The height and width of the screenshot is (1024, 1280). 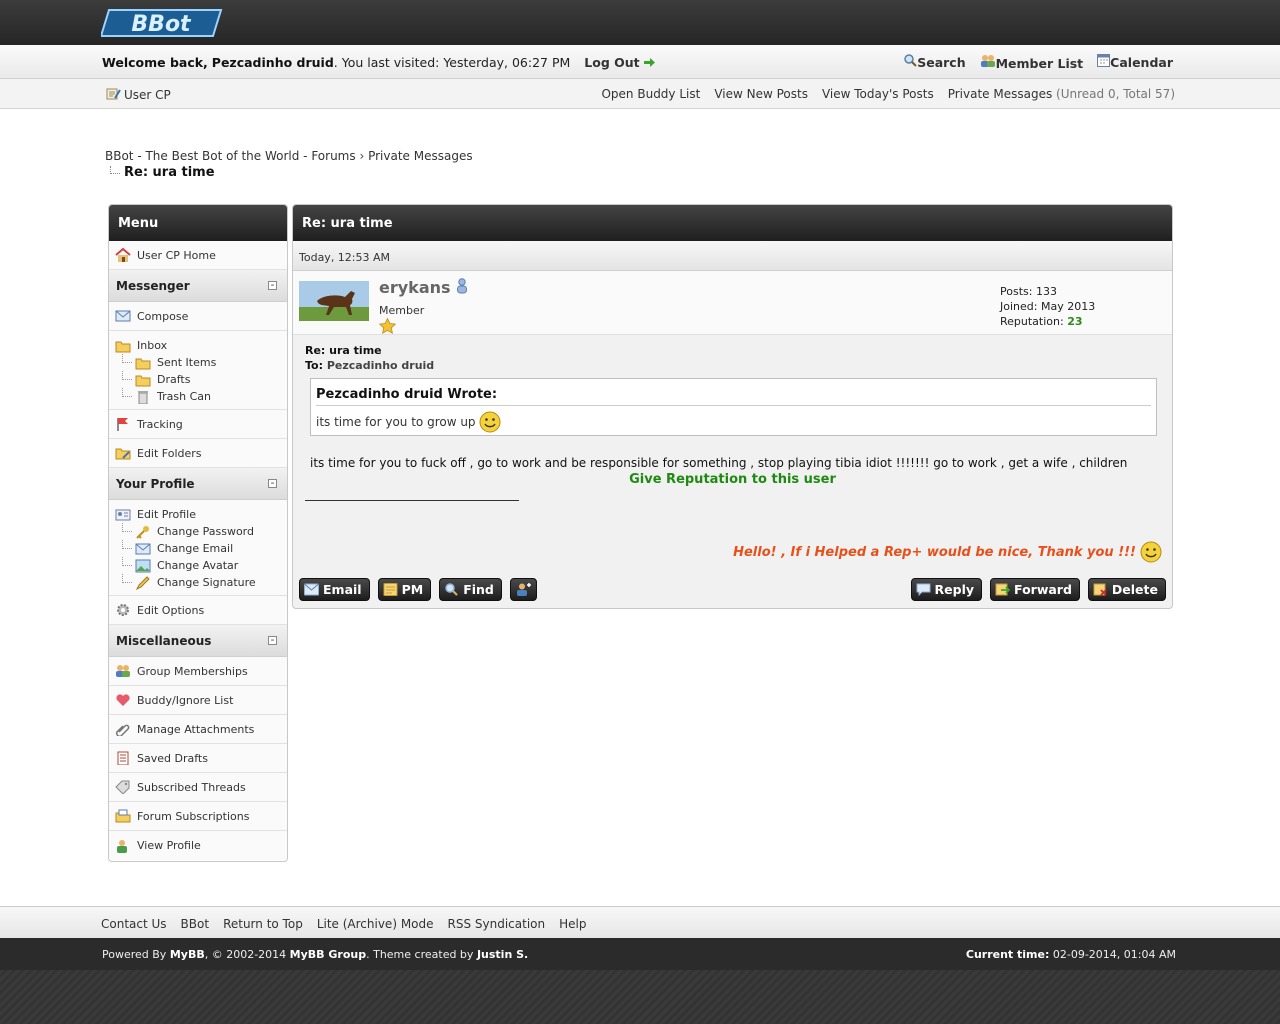 I want to click on calendar-label: Calendar, so click(x=1141, y=62).